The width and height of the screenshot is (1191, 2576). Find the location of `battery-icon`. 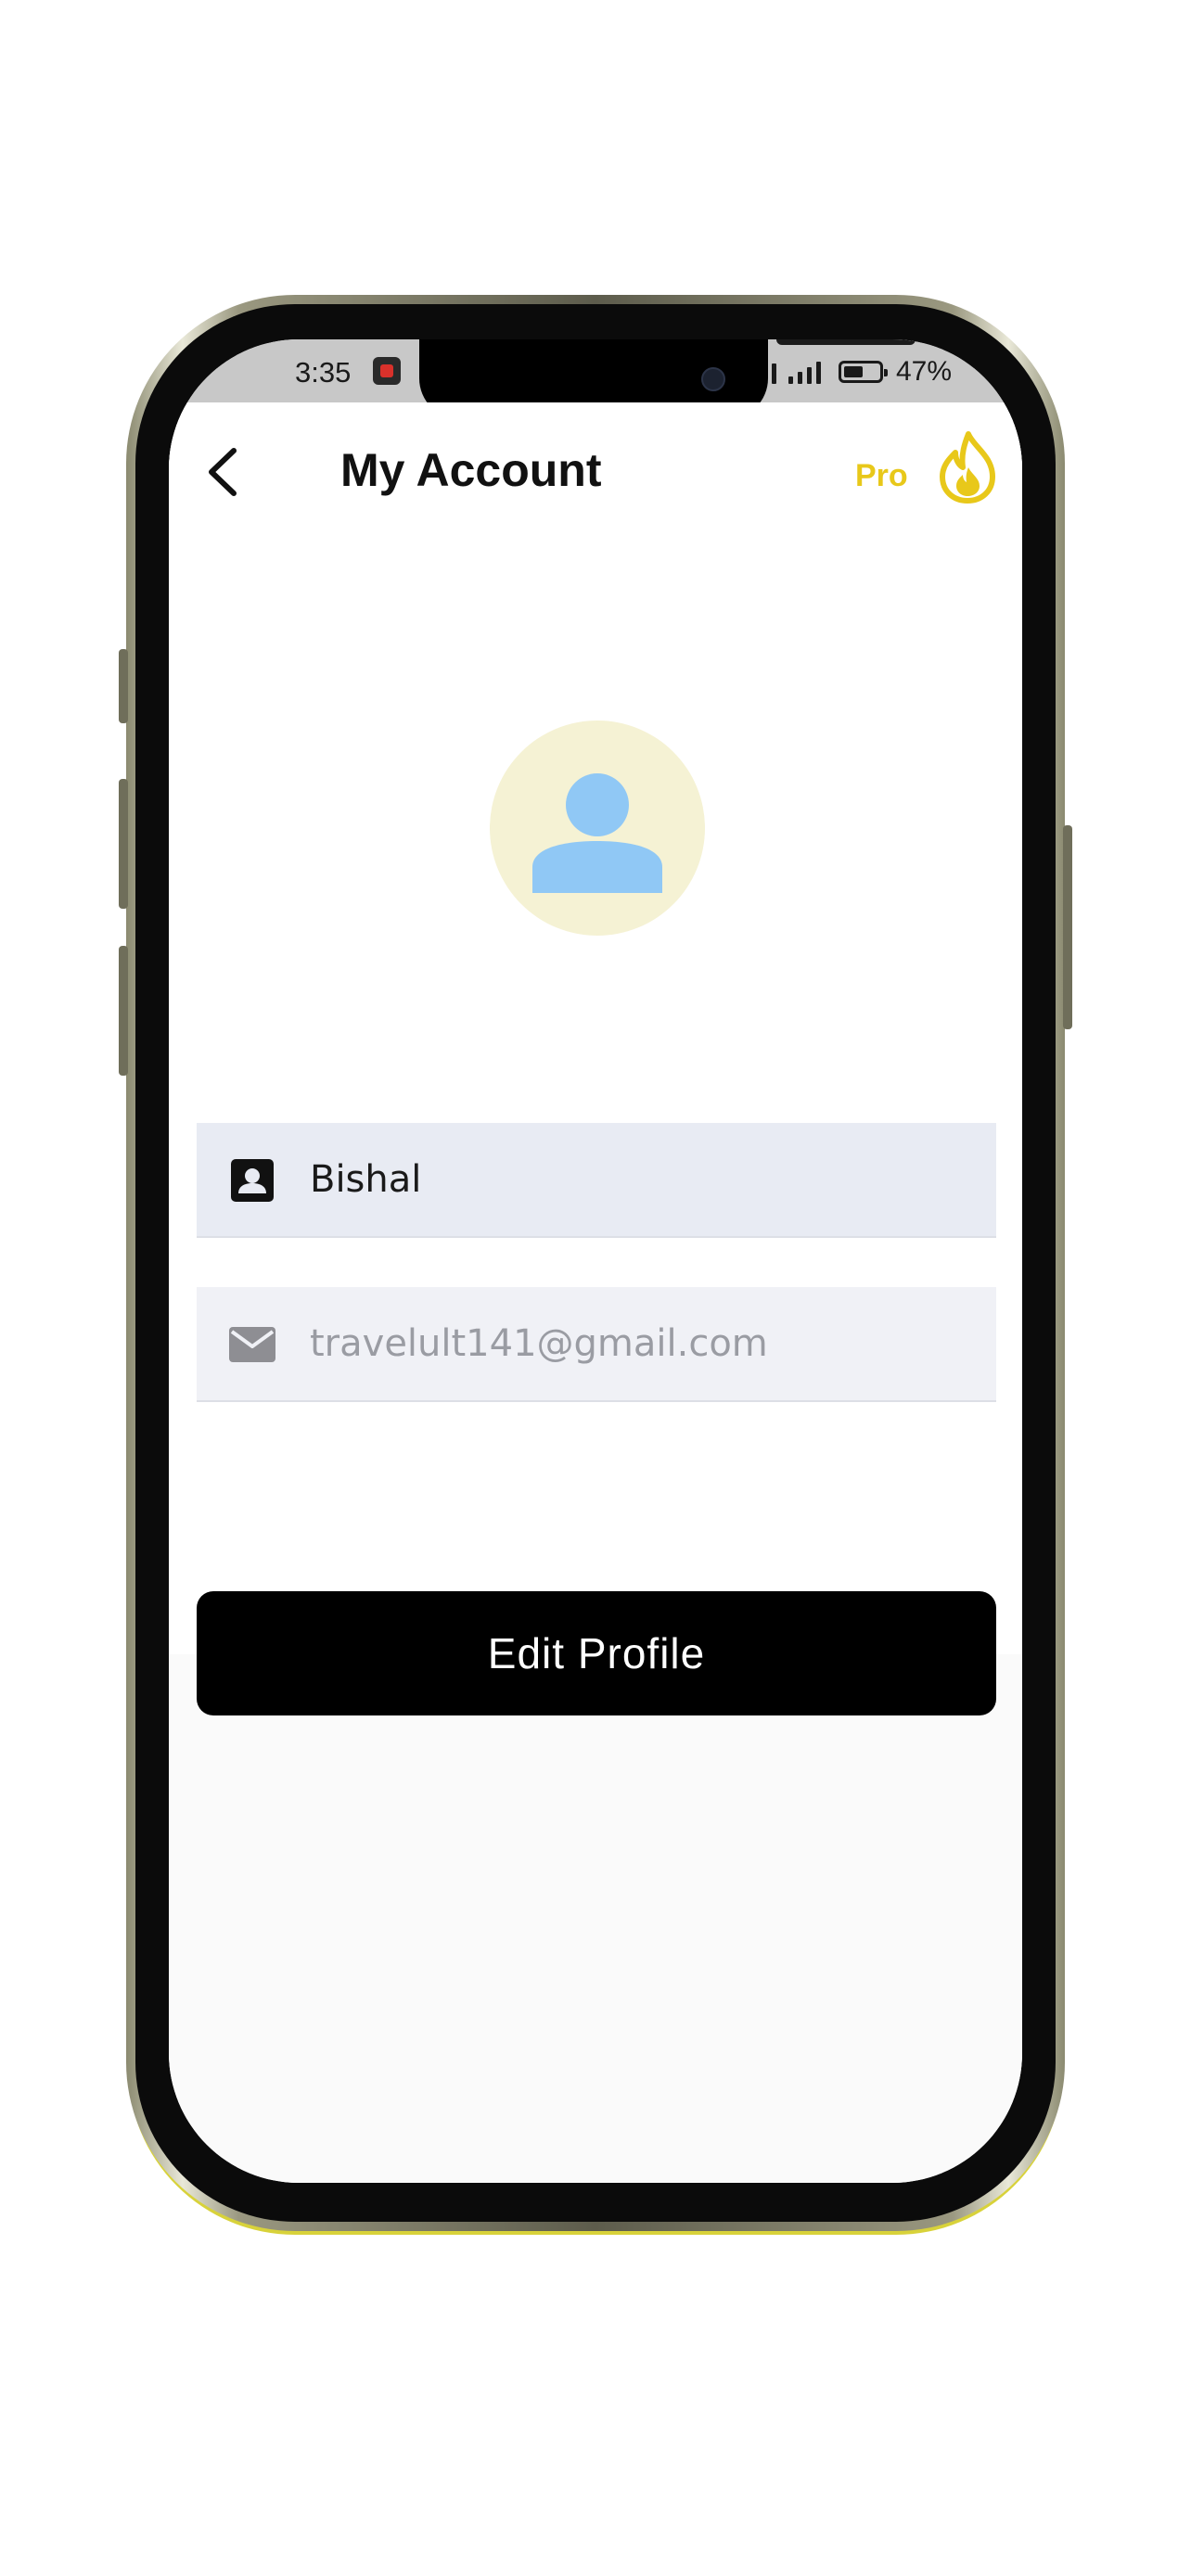

battery-icon is located at coordinates (863, 372).